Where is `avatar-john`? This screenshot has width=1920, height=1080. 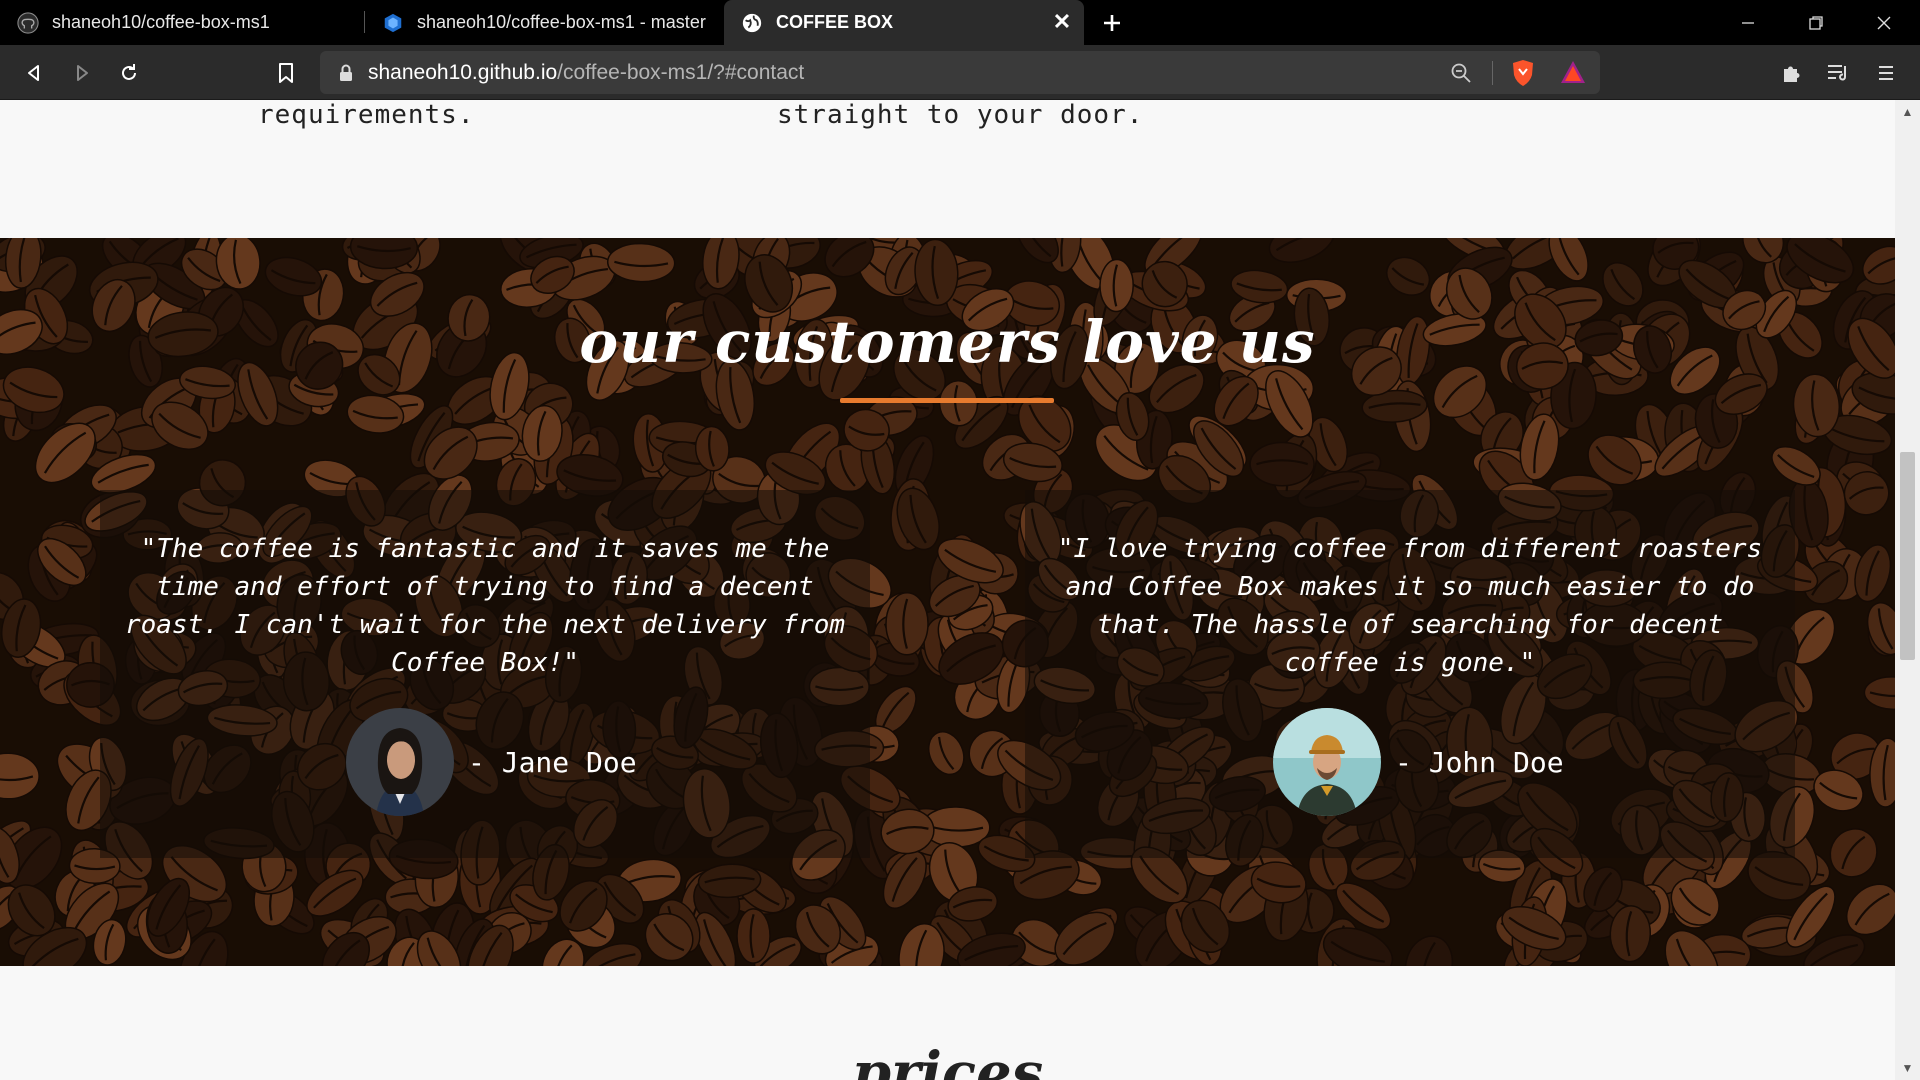
avatar-john is located at coordinates (1327, 762).